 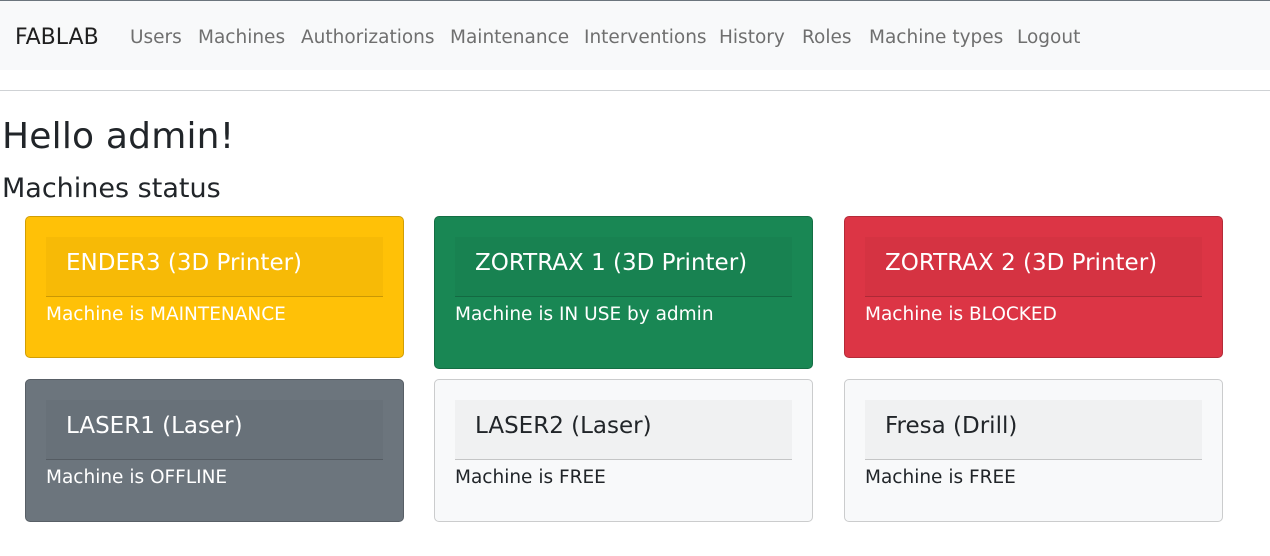 I want to click on nav-item-machine-types: Machine types, so click(x=936, y=37).